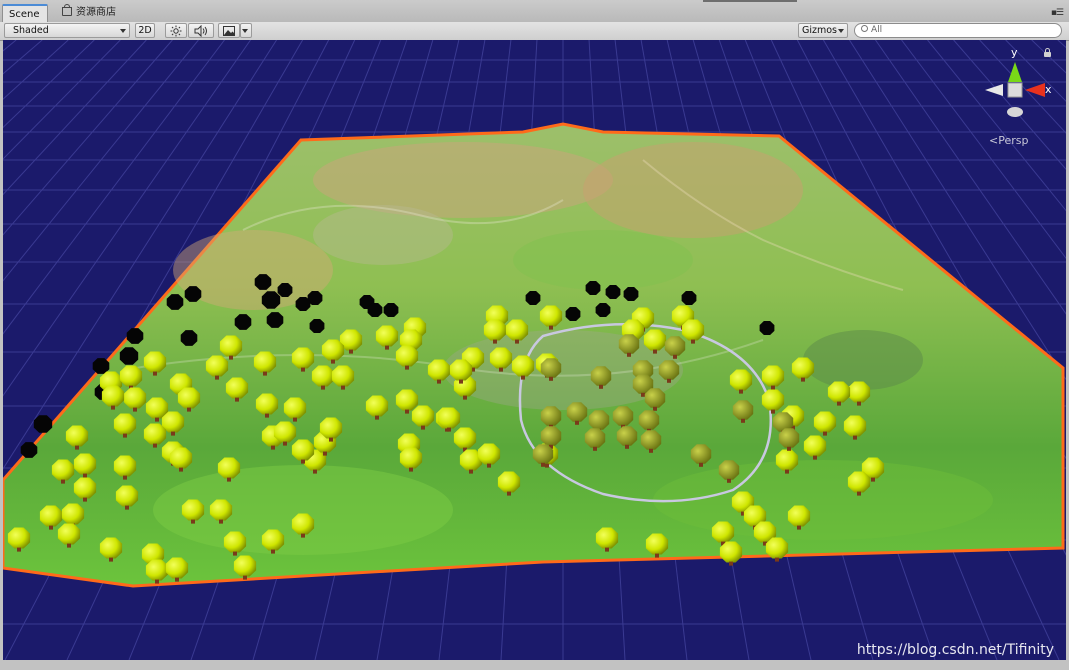  Describe the element at coordinates (750, 1) in the screenshot. I see `tab-strip-accent` at that location.